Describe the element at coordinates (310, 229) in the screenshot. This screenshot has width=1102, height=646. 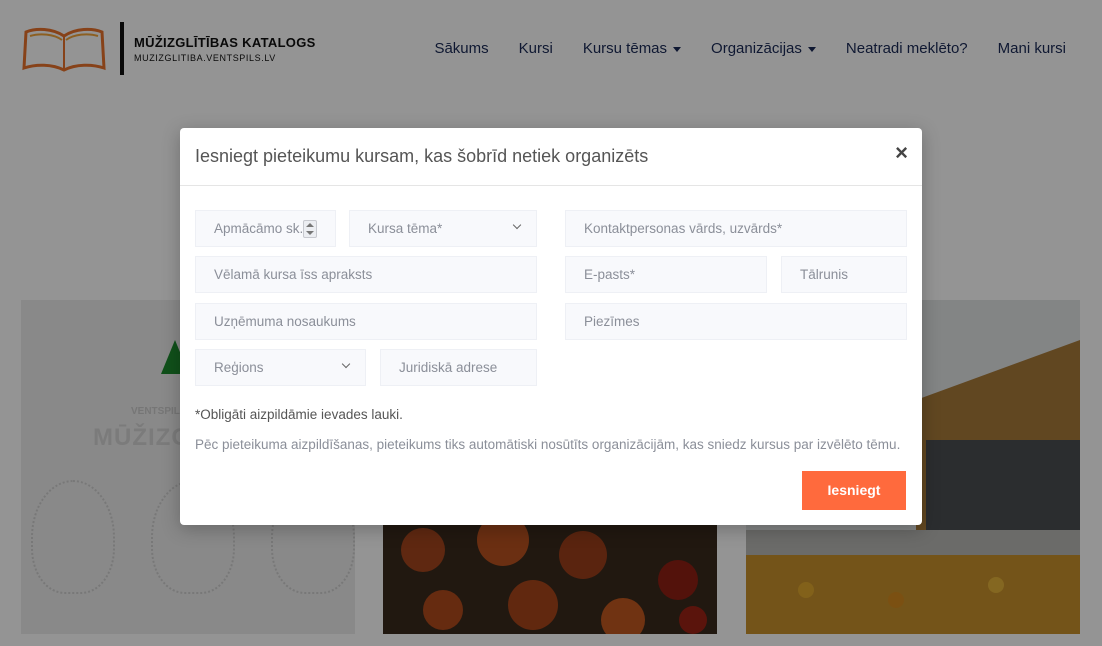
I see `number-spinner-icon` at that location.